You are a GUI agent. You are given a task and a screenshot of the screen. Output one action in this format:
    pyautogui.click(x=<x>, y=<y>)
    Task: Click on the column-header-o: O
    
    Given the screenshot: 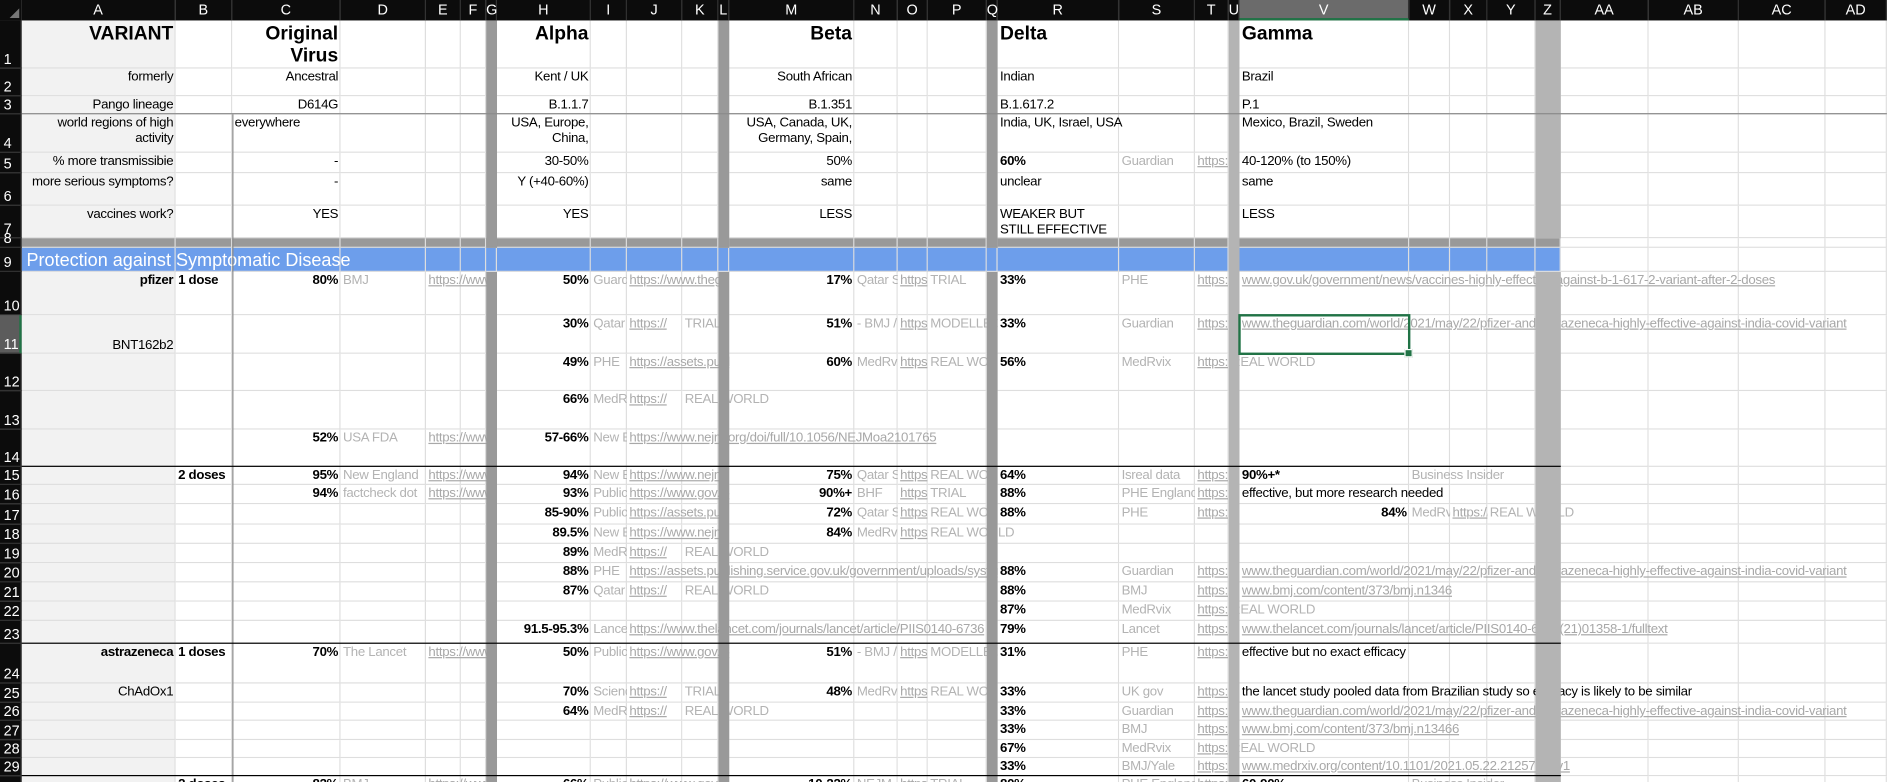 What is the action you would take?
    pyautogui.click(x=912, y=10)
    